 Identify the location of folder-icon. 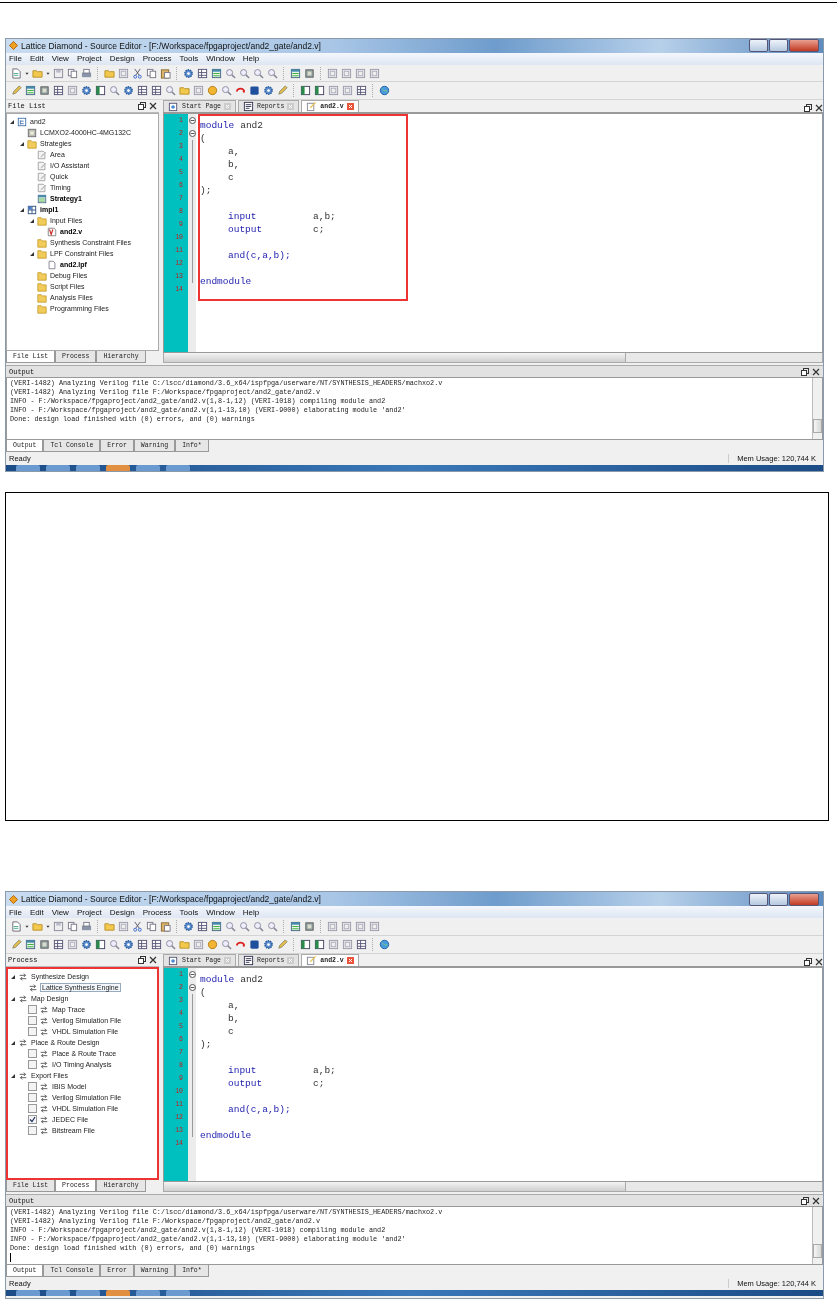
(184, 944).